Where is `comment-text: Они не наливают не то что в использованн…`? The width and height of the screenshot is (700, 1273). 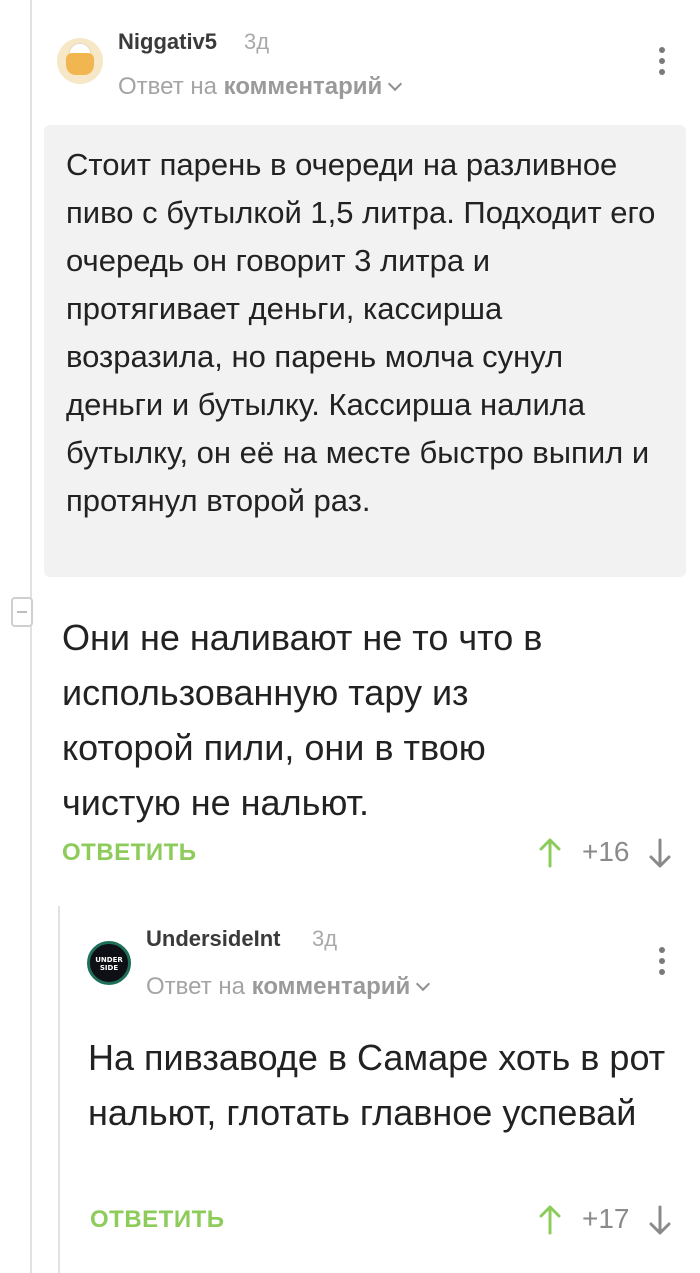
comment-text: Они не наливают не то что в использованн… is located at coordinates (302, 720).